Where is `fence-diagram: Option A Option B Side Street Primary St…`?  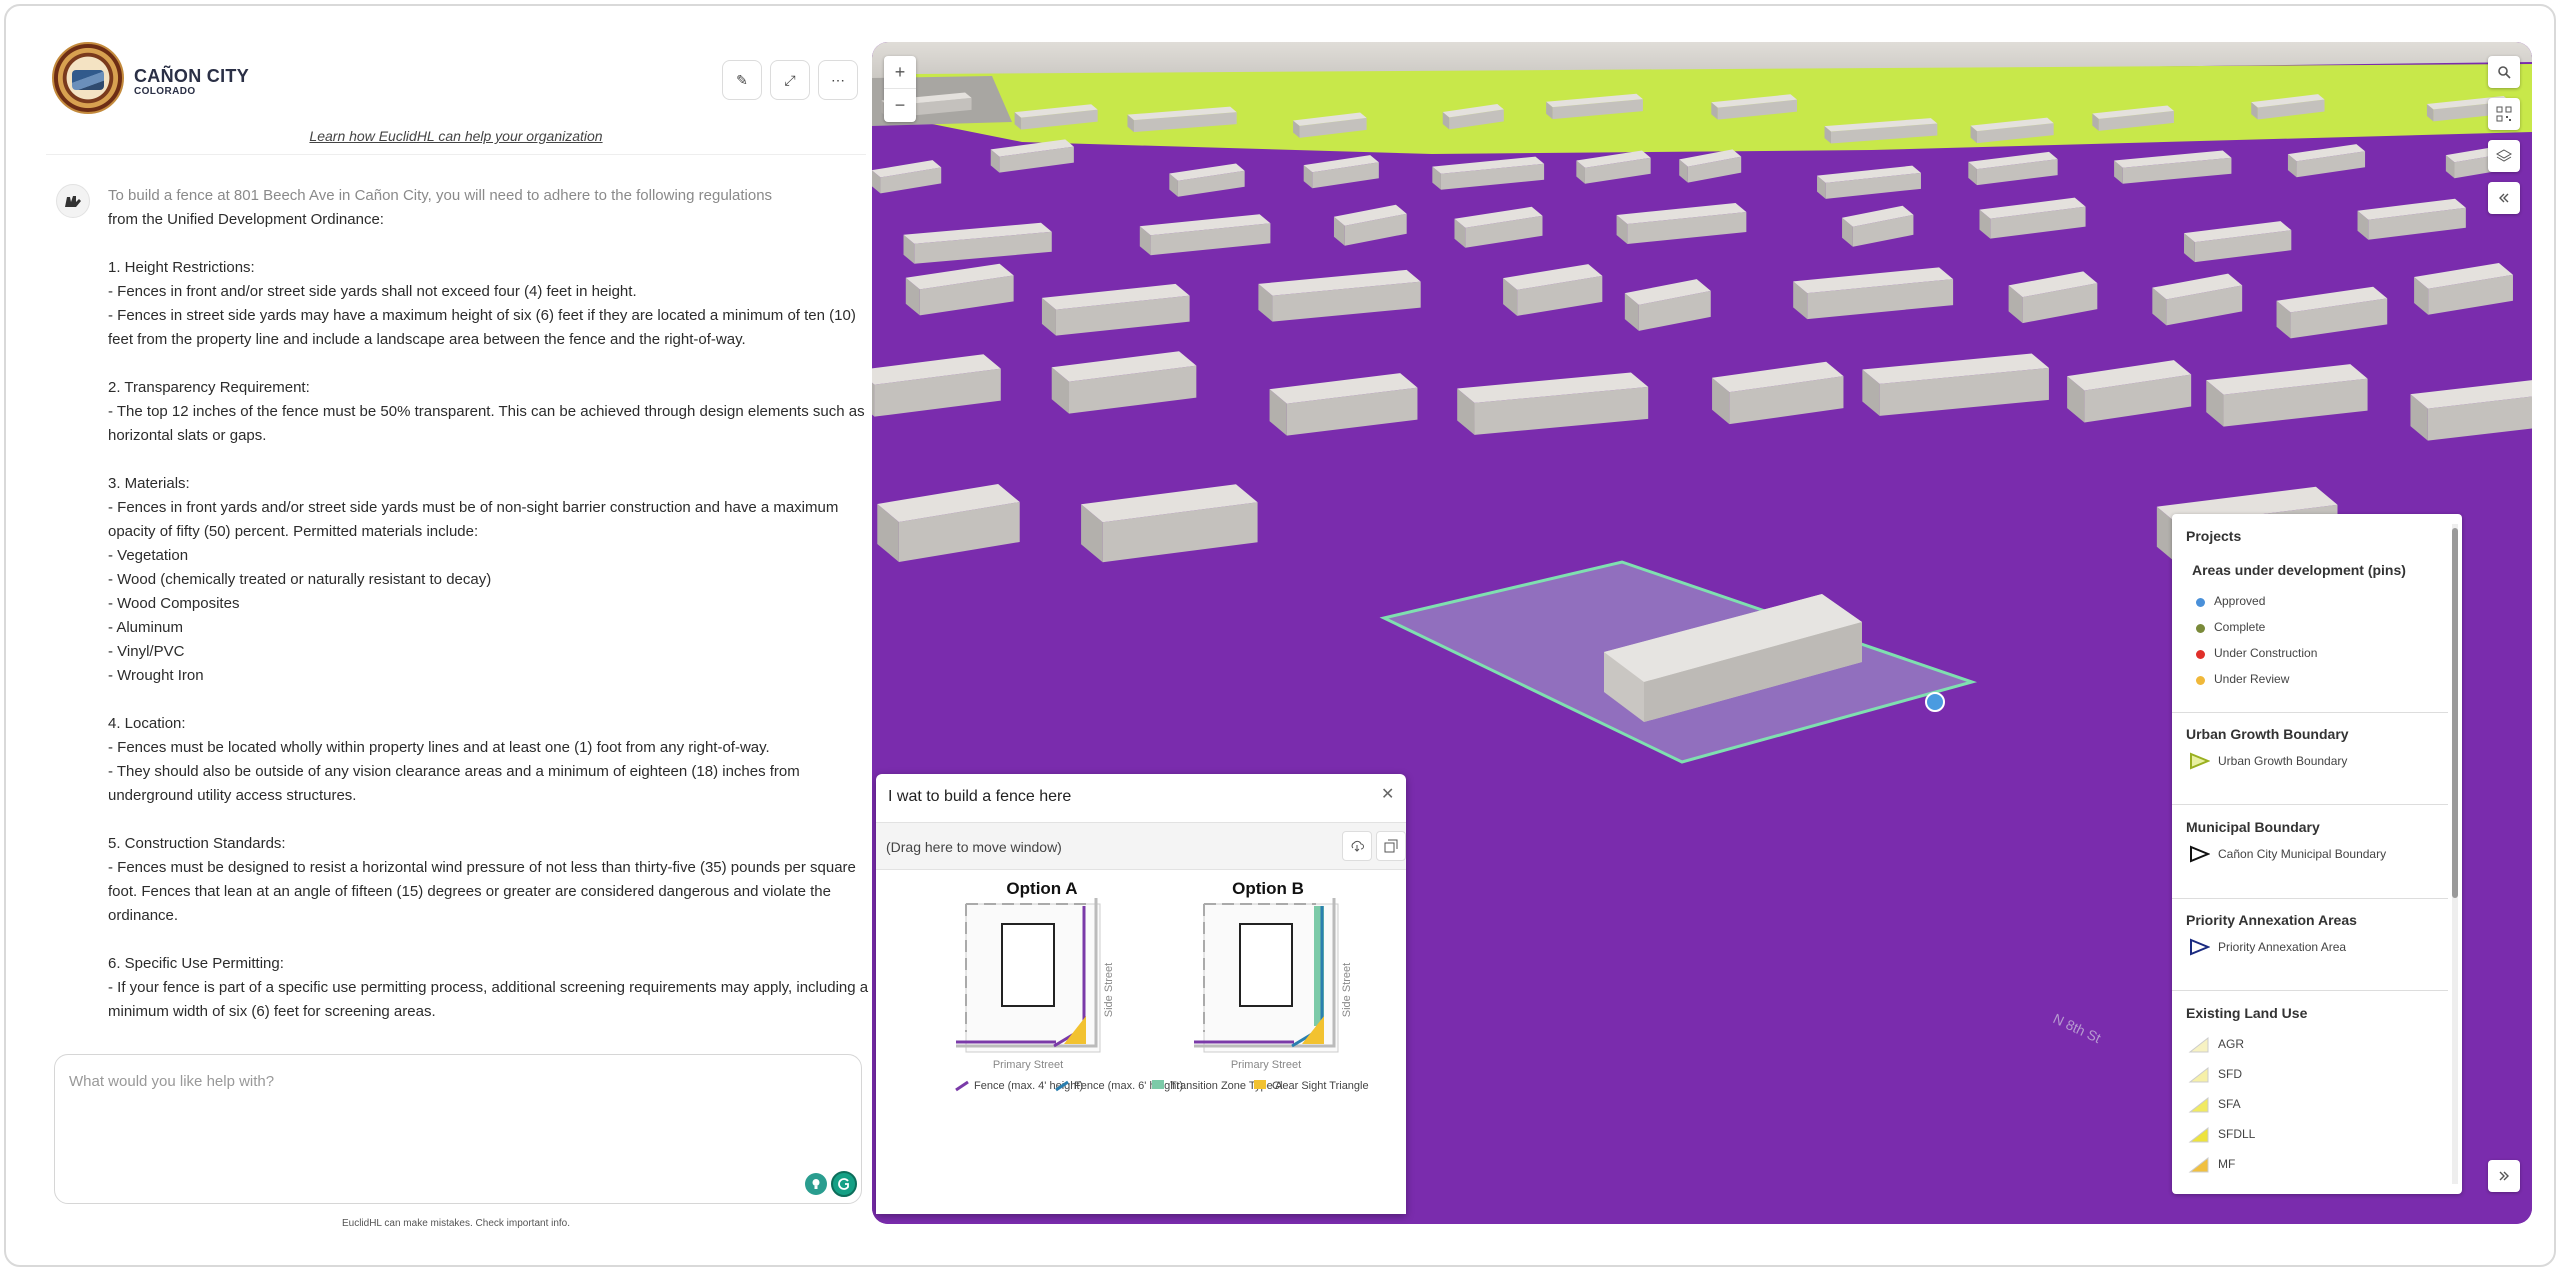
fence-diagram: Option A Option B Side Street Primary St… is located at coordinates (1162, 985).